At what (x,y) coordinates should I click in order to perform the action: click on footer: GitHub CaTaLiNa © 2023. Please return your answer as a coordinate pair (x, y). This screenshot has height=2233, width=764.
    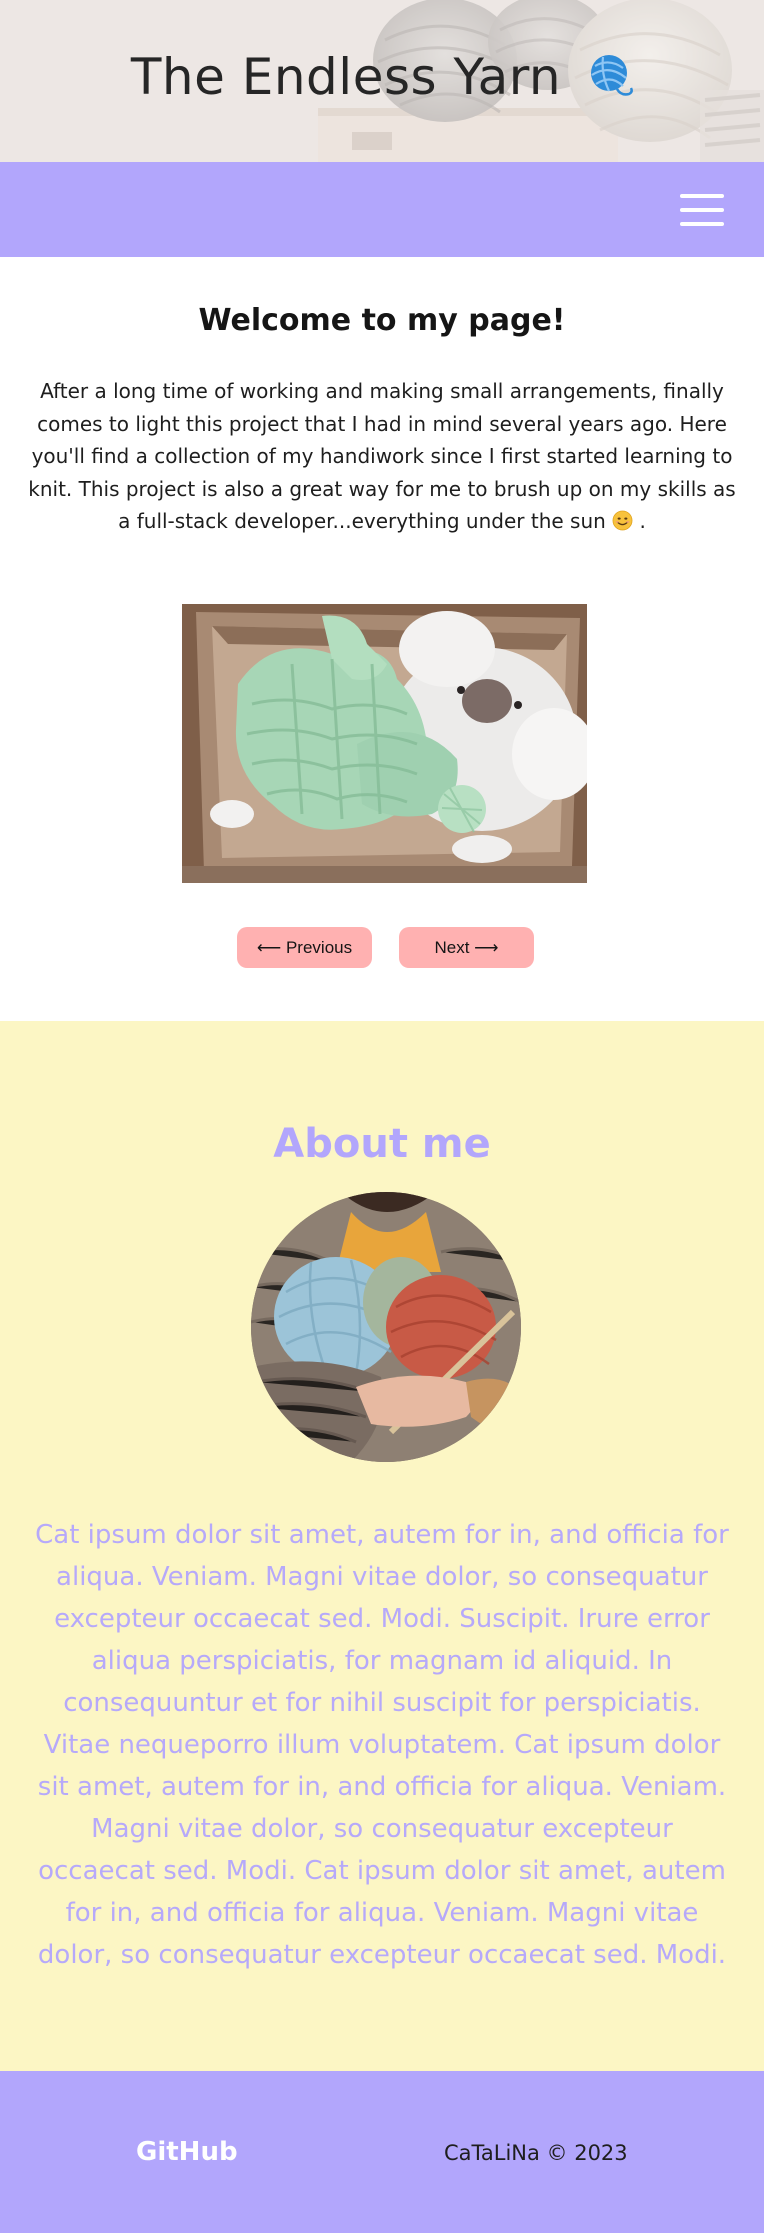
    Looking at the image, I should click on (382, 2152).